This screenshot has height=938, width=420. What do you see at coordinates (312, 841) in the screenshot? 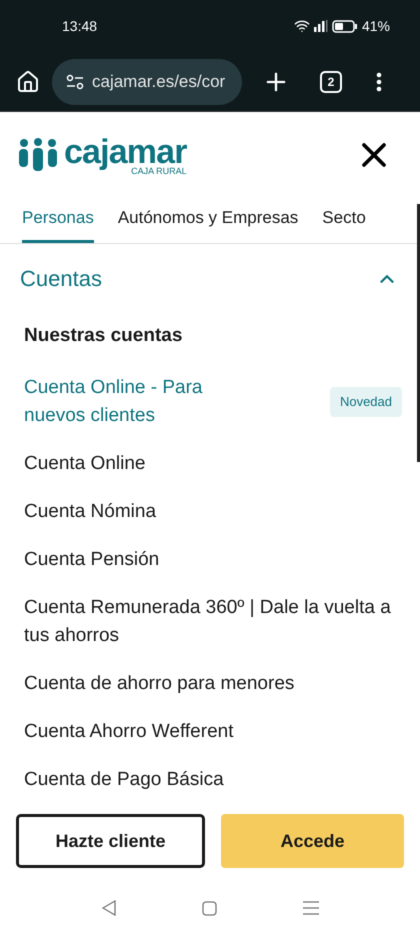
I see `login-button: Accede` at bounding box center [312, 841].